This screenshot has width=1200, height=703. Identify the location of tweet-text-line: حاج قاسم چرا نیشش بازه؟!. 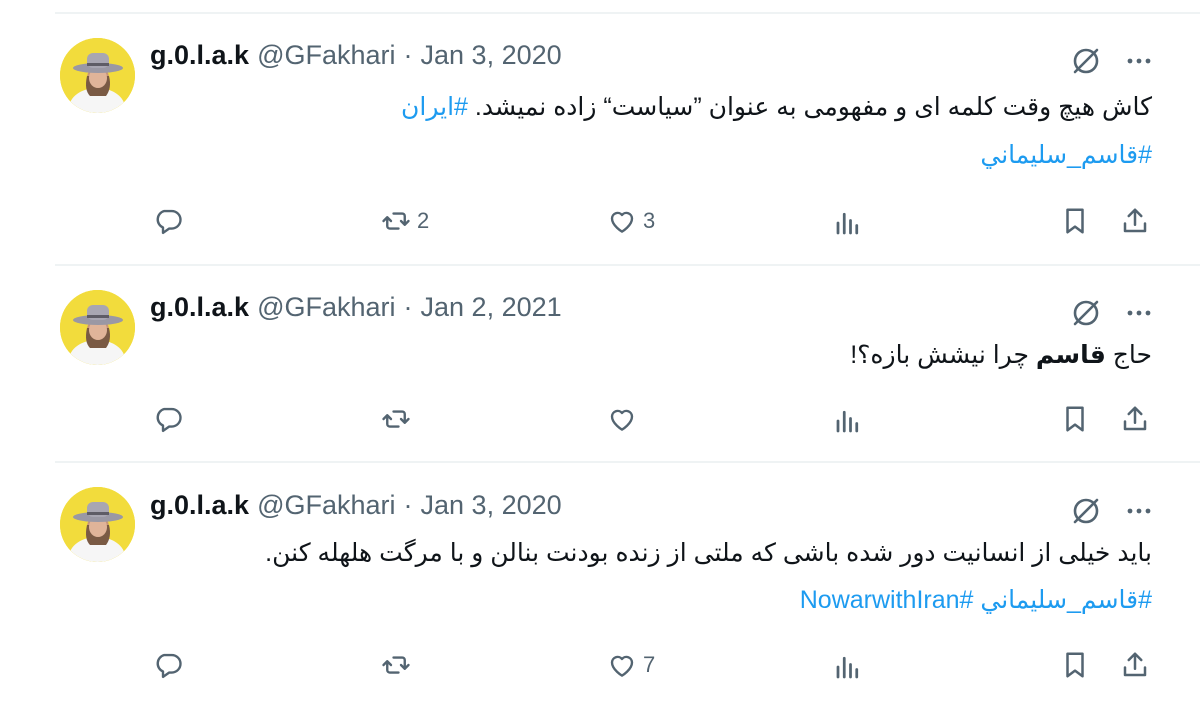
(1001, 355).